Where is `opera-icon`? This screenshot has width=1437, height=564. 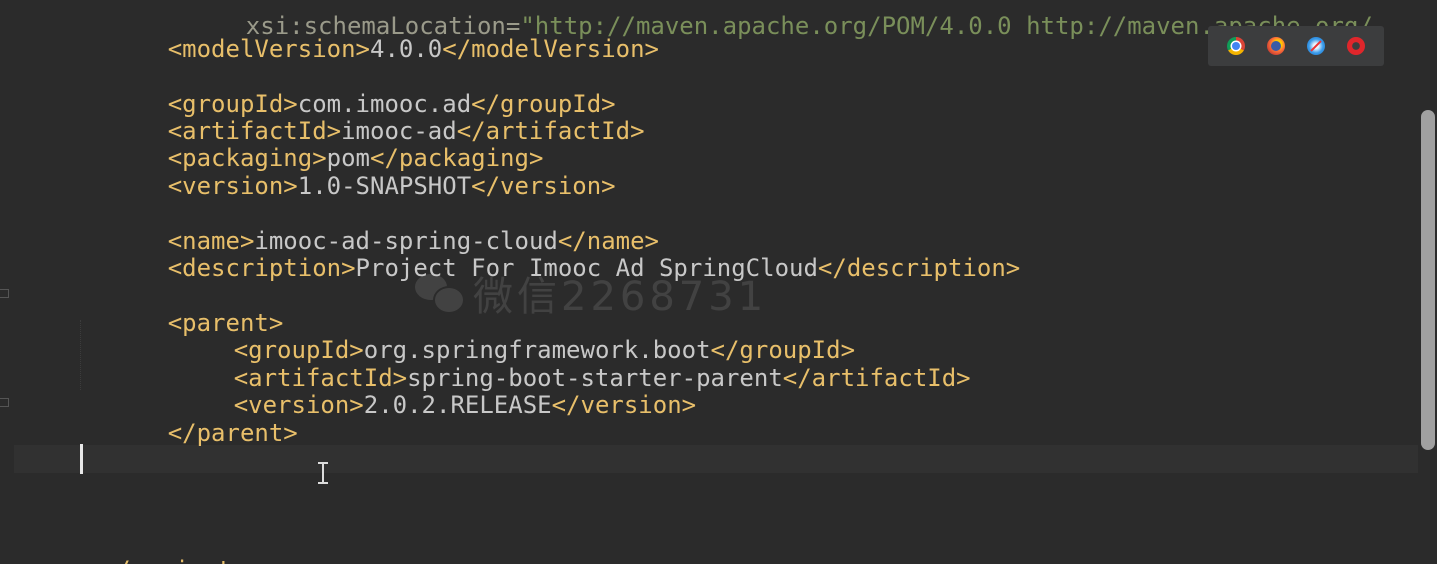 opera-icon is located at coordinates (1356, 46).